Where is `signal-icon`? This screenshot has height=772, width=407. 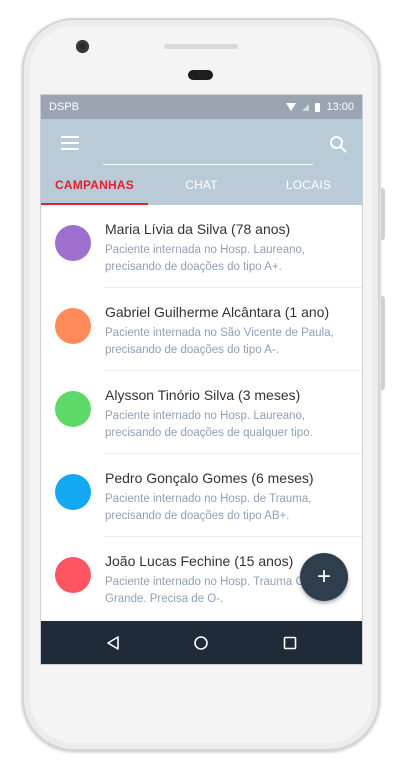
signal-icon is located at coordinates (306, 107).